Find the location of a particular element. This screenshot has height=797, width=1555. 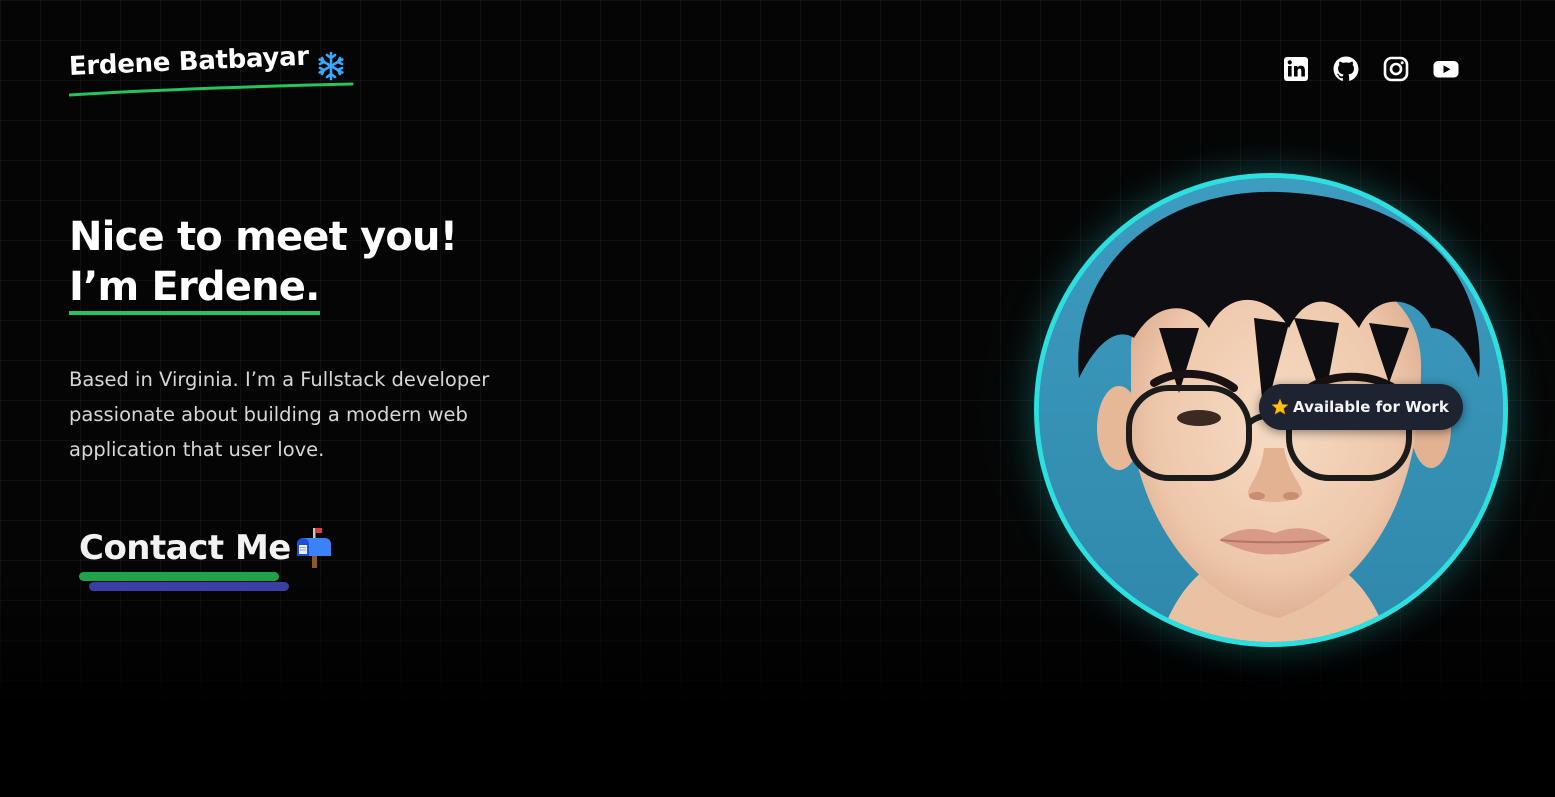

social-links is located at coordinates (1371, 69).